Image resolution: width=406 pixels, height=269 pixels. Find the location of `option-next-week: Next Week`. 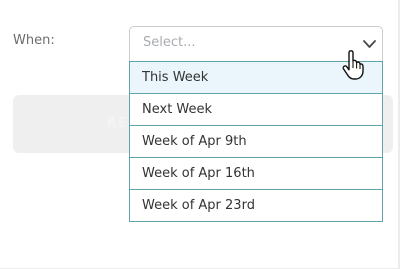

option-next-week: Next Week is located at coordinates (256, 109).